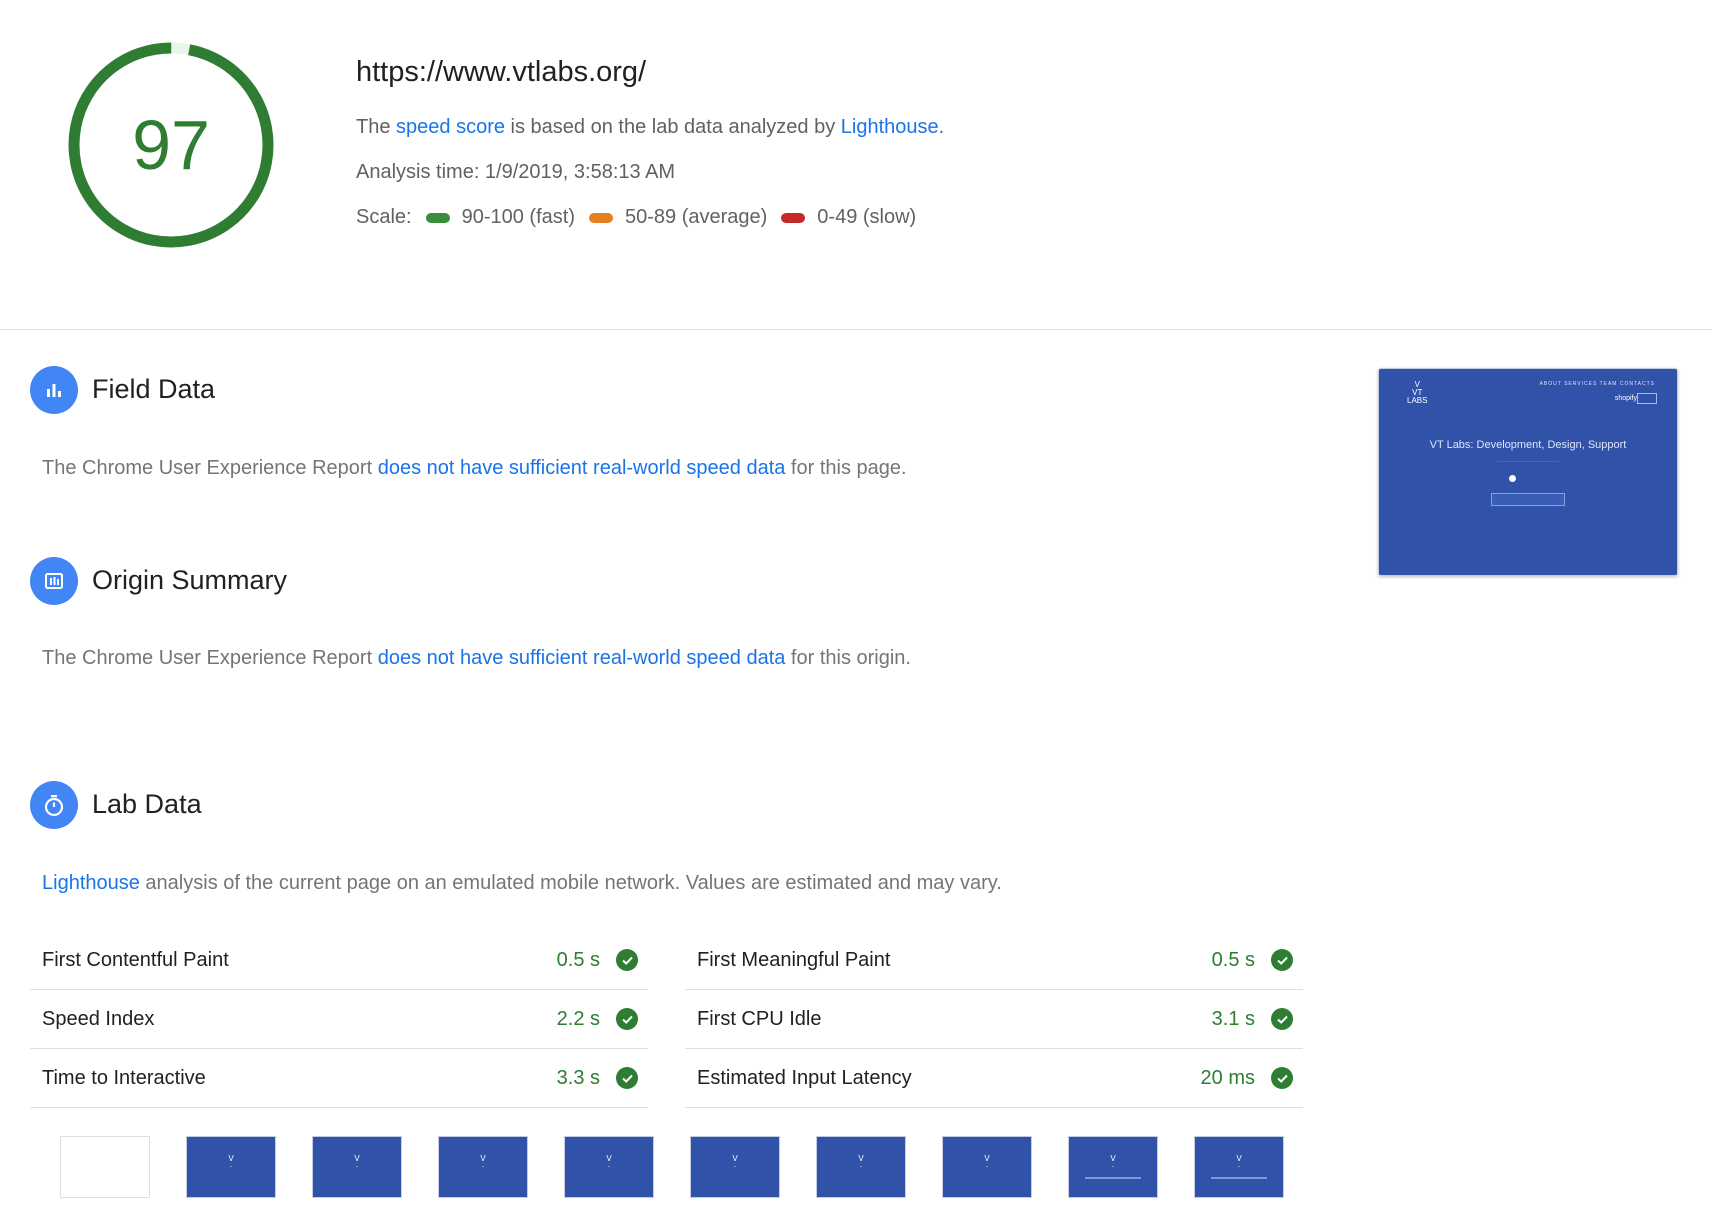  What do you see at coordinates (339, 1078) in the screenshot?
I see `metric-row: Time to Interactive 3.3 s` at bounding box center [339, 1078].